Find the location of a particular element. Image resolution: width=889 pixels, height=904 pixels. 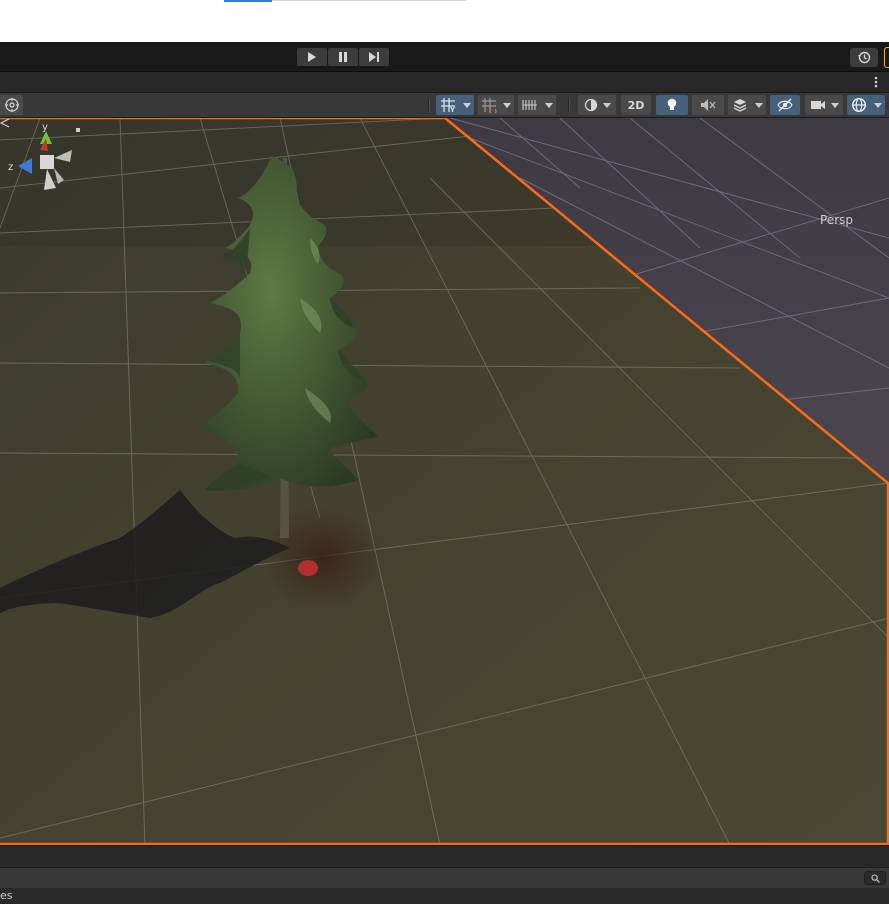

dirt-patch is located at coordinates (322, 558).